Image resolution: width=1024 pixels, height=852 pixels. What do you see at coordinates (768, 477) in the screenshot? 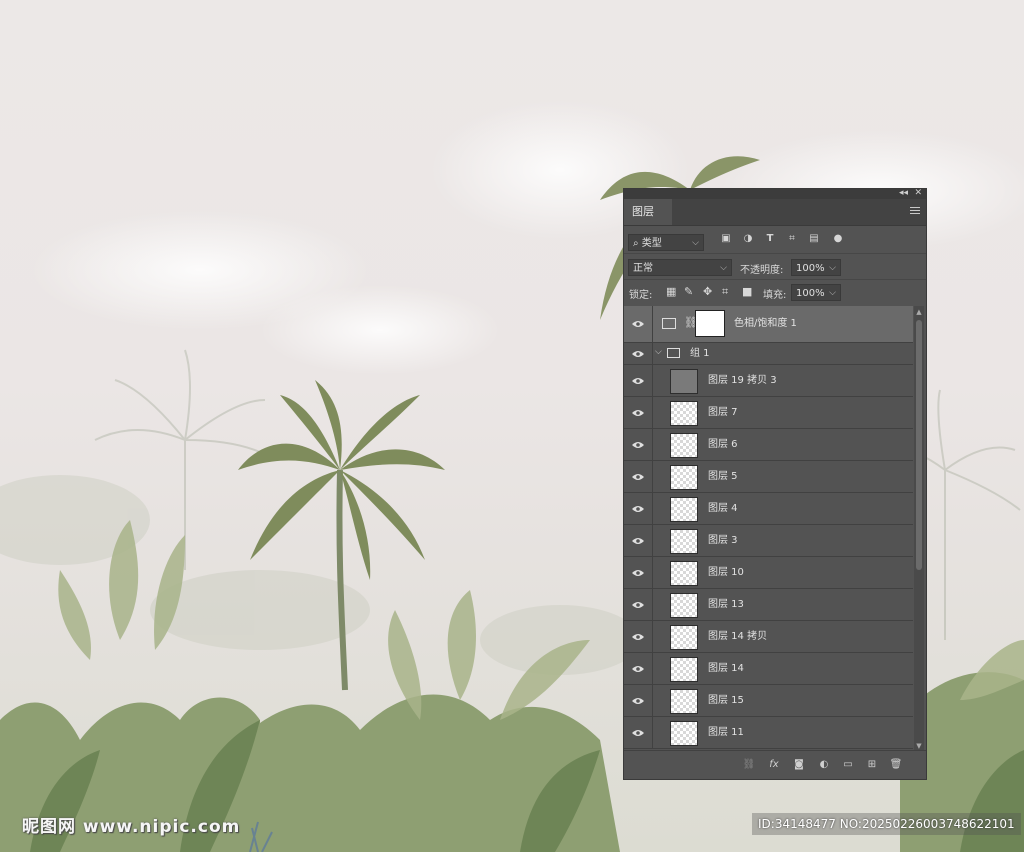
I see `layer-row: 图层 5` at bounding box center [768, 477].